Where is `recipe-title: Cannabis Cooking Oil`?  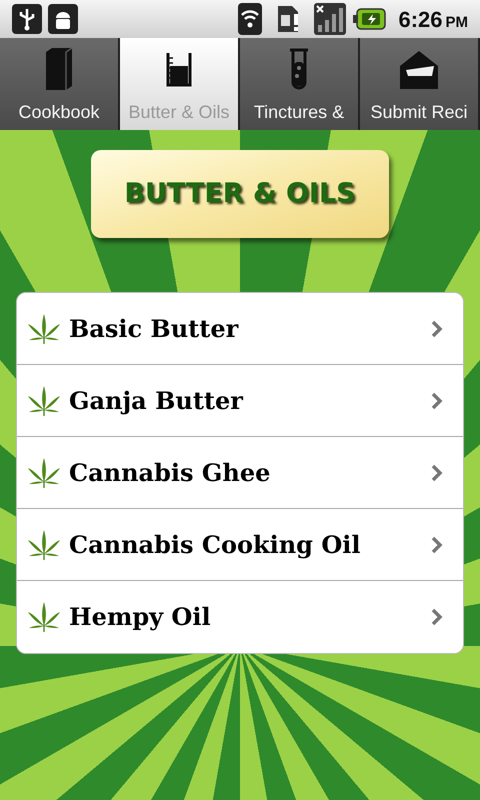
recipe-title: Cannabis Cooking Oil is located at coordinates (215, 544).